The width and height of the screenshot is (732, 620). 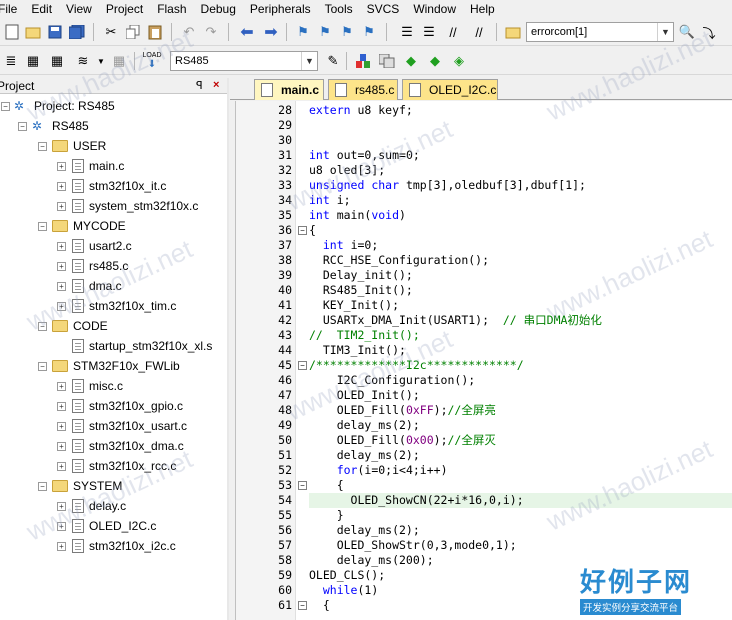 What do you see at coordinates (271, 32) in the screenshot?
I see `nav-forward-icon: ➡` at bounding box center [271, 32].